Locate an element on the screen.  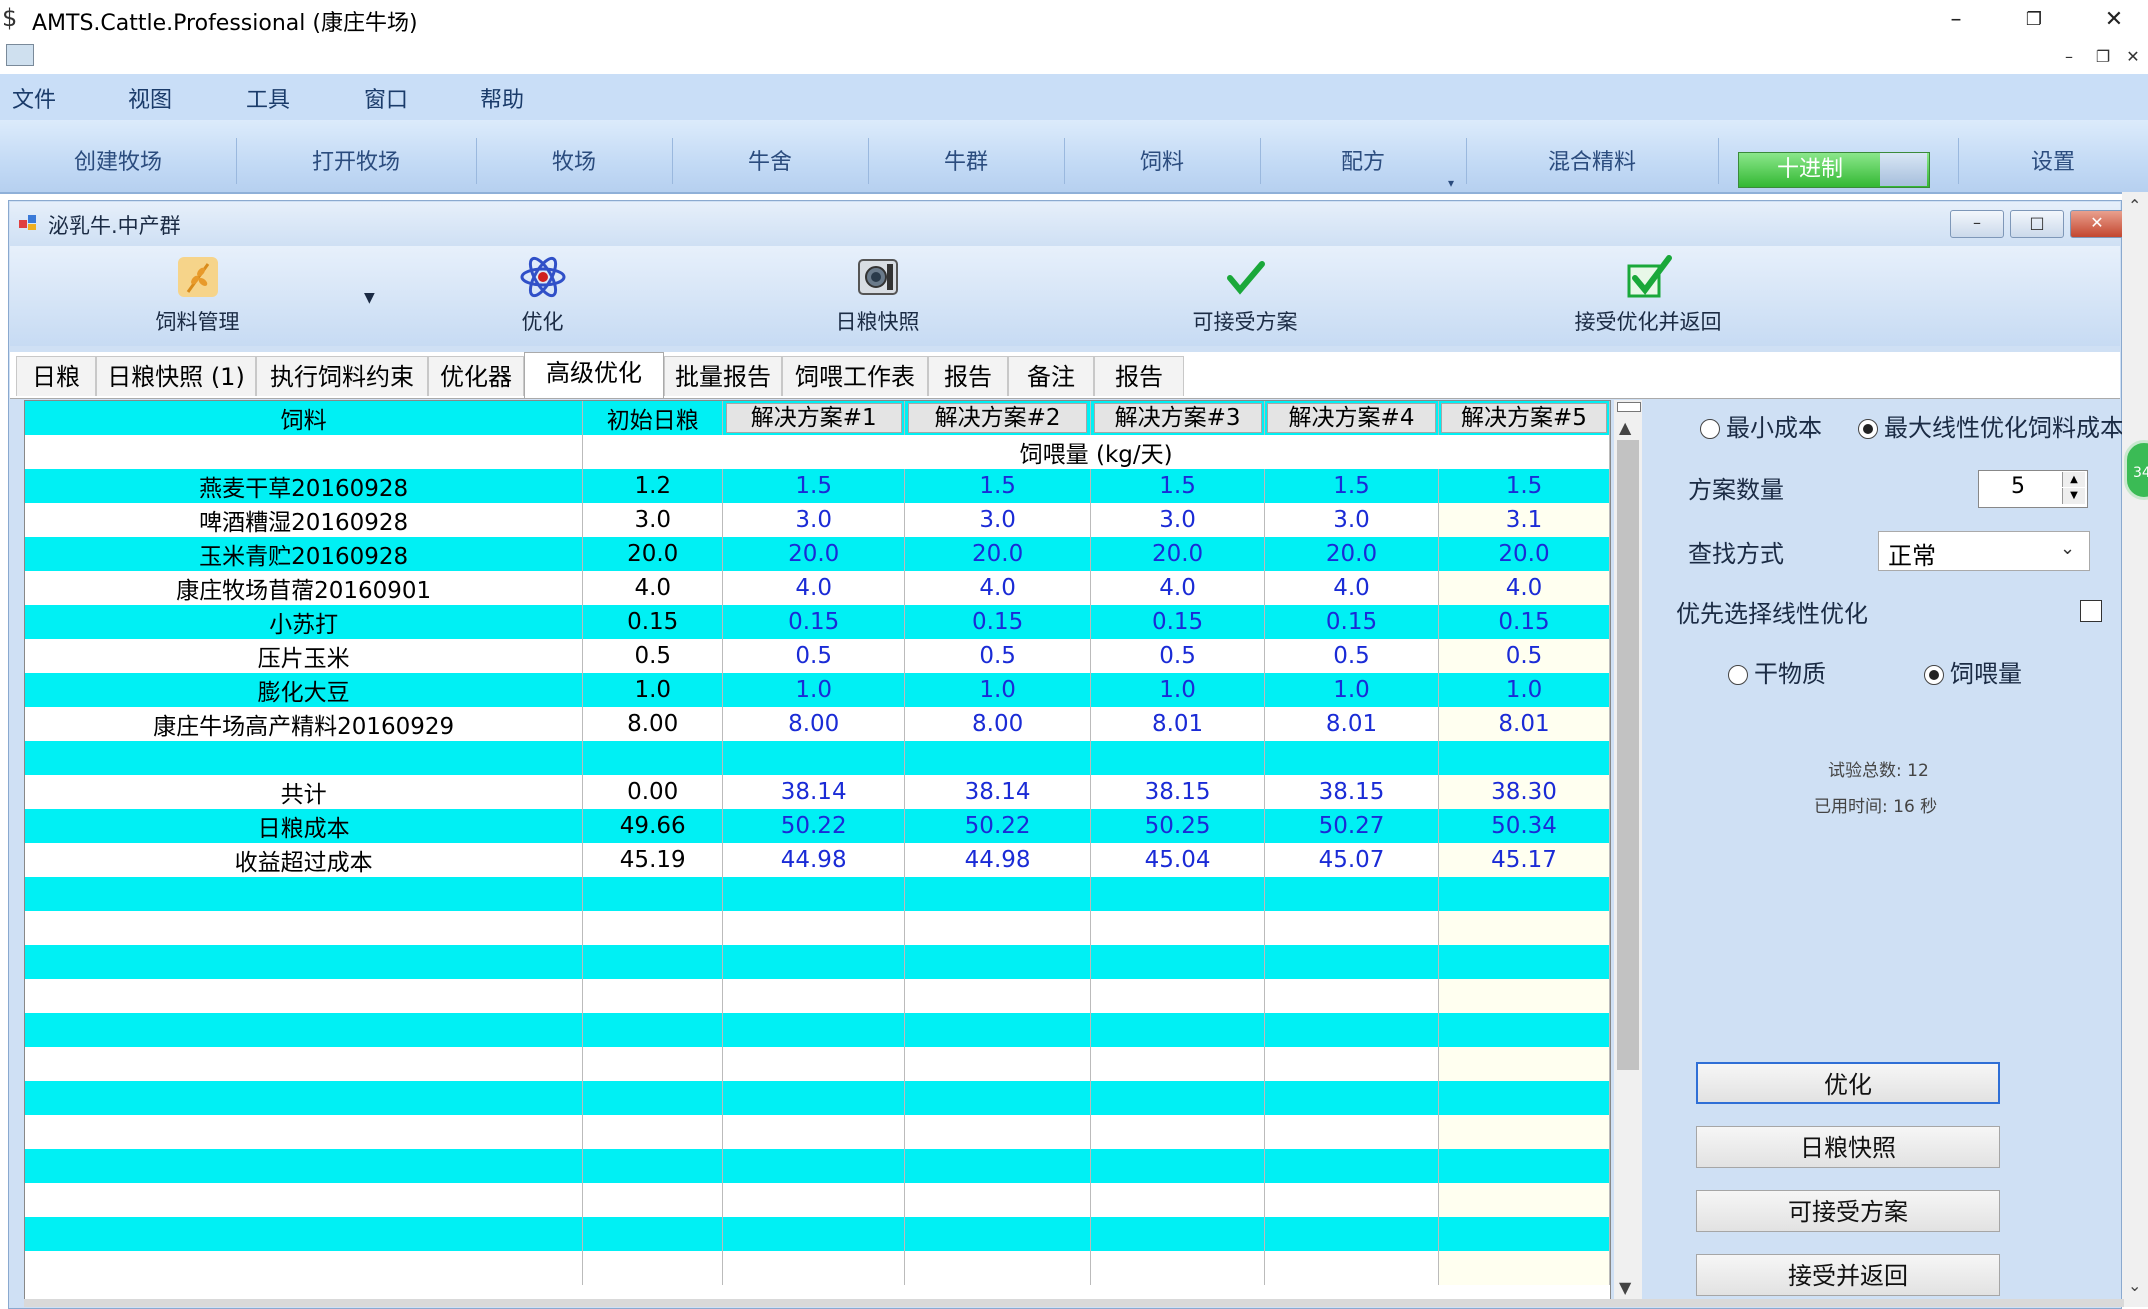
feed-name-cell: 收益超过成本 is located at coordinates (304, 860).